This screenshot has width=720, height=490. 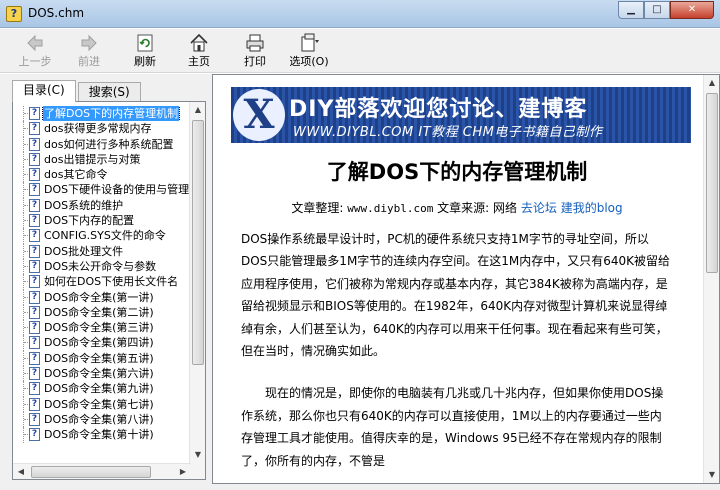 I want to click on forum-link: 去论坛, so click(x=539, y=208).